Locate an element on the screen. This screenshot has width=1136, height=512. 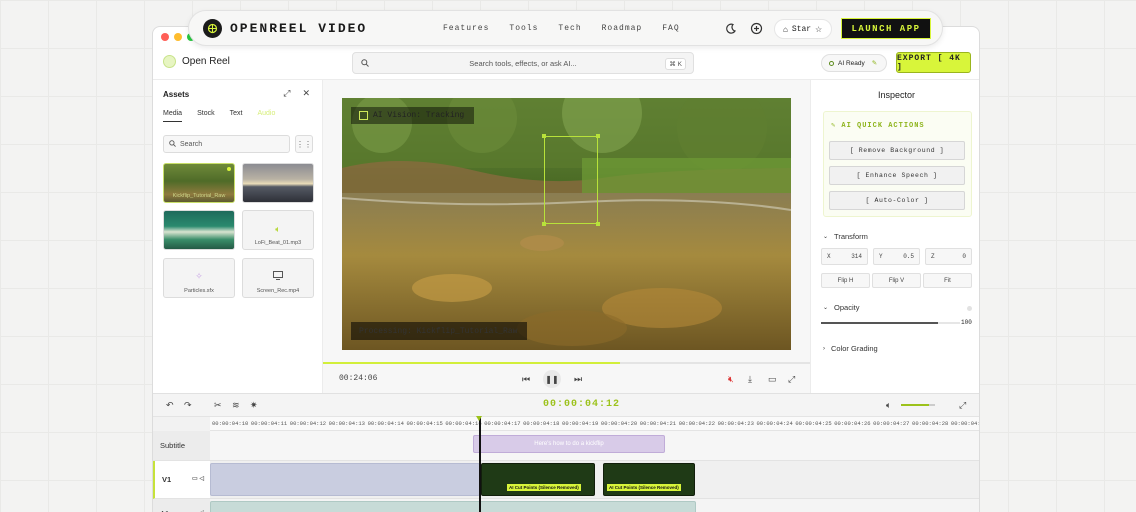
github-star-button: ⌂ Star ☆ is located at coordinates (803, 29).